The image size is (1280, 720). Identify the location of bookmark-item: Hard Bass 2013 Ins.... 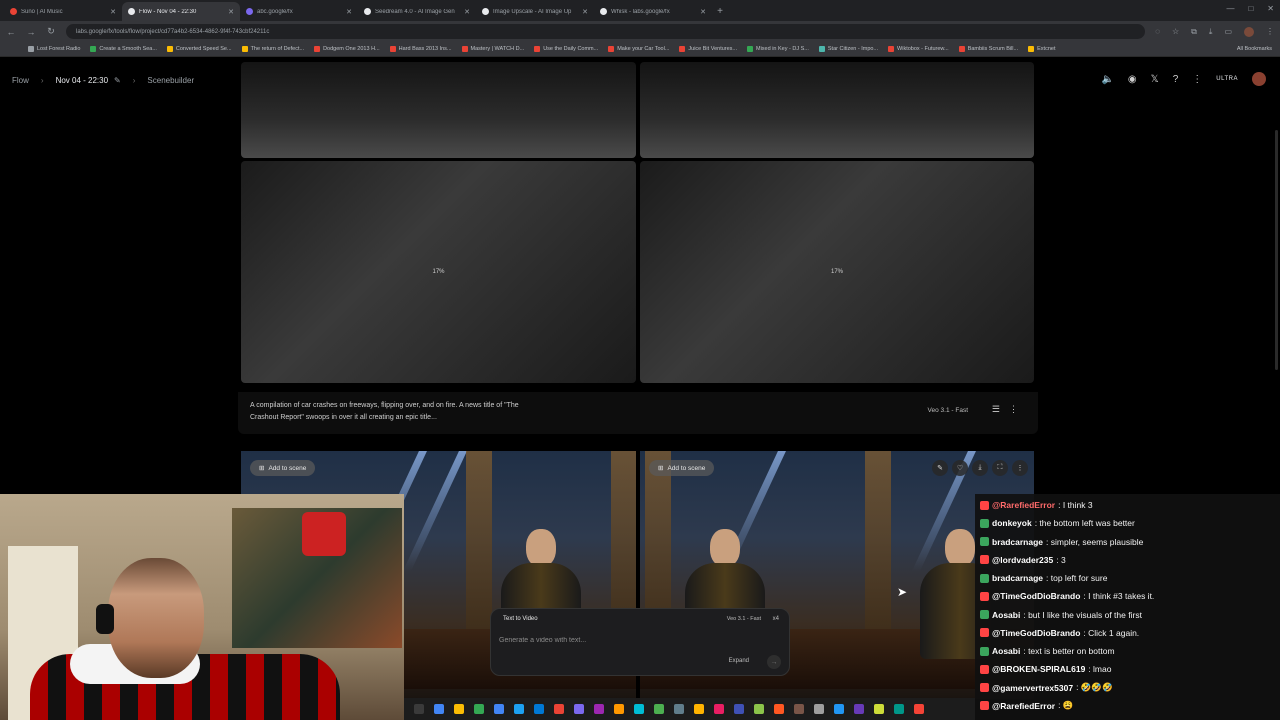
(420, 49).